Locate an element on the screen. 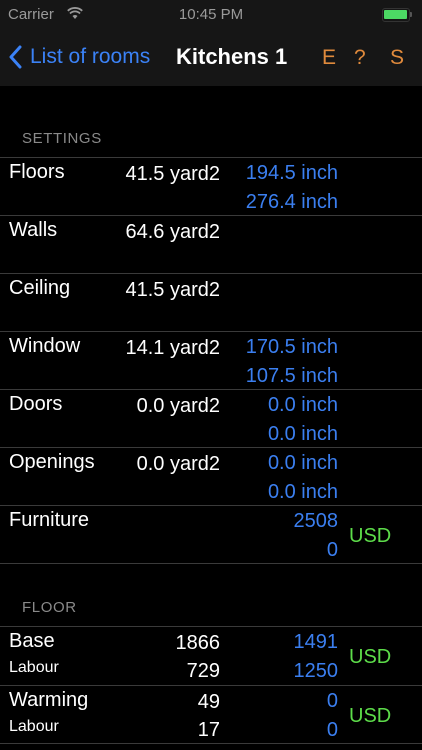 This screenshot has height=750, width=422. help-button: ? is located at coordinates (360, 58).